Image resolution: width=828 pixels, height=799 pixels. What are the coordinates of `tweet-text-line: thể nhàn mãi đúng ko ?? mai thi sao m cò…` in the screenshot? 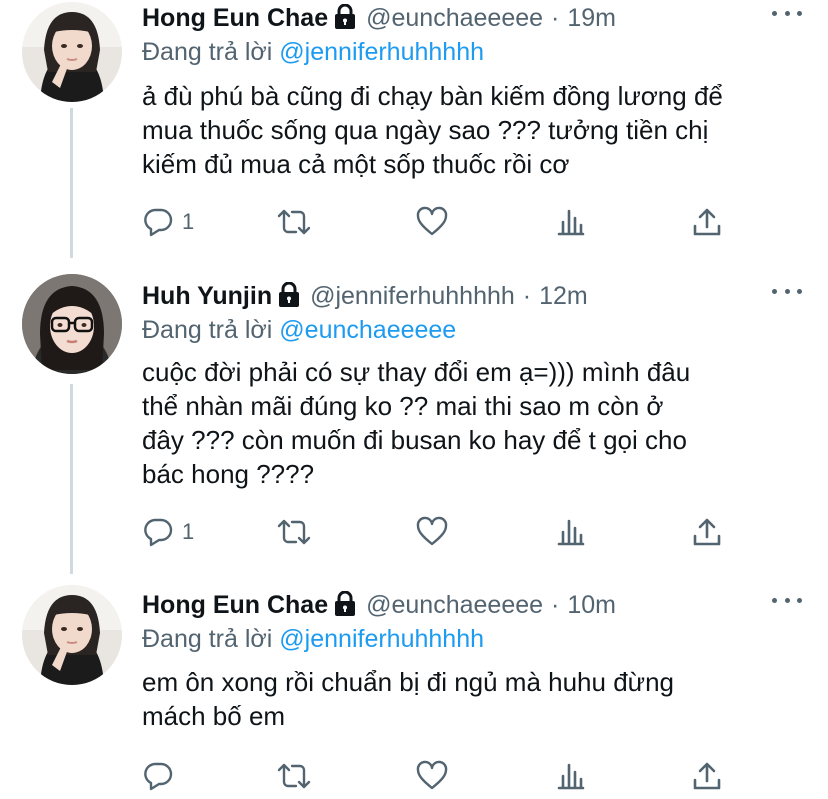 It's located at (403, 406).